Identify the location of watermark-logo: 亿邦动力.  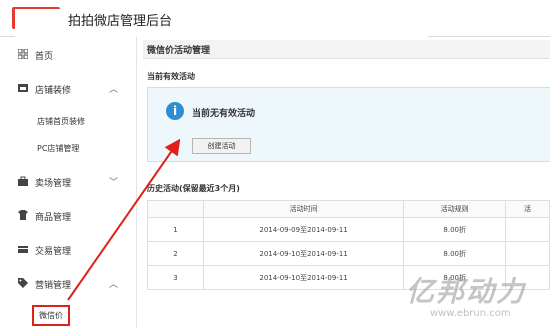
(466, 291).